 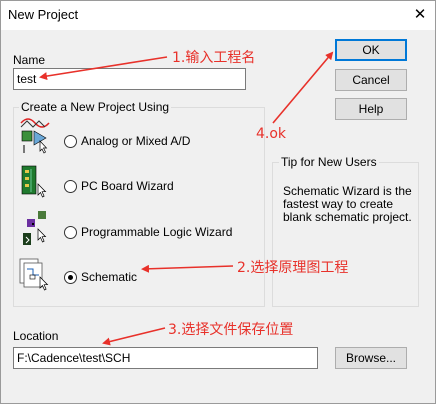 I want to click on pc-board-radio, so click(x=70, y=186).